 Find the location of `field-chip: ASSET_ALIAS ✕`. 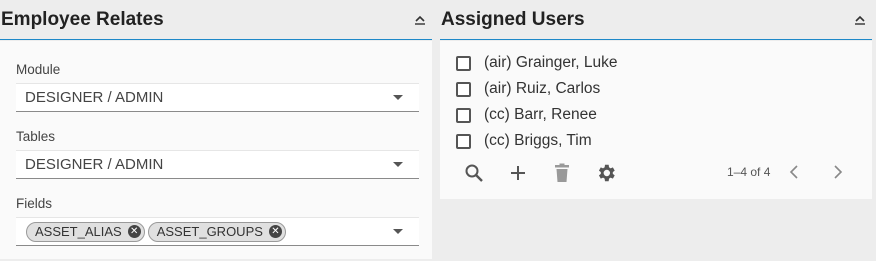

field-chip: ASSET_ALIAS ✕ is located at coordinates (85, 231).